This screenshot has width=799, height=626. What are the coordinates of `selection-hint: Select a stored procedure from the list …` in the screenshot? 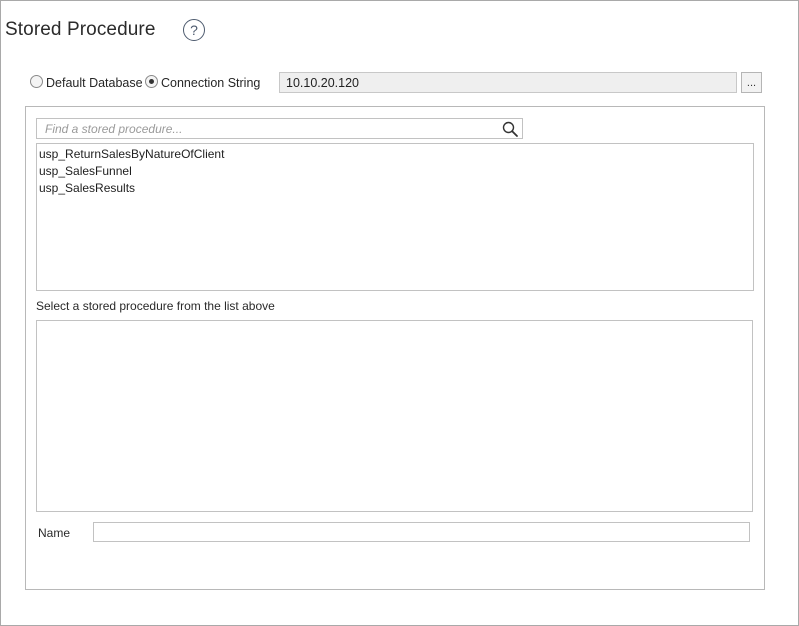 It's located at (155, 306).